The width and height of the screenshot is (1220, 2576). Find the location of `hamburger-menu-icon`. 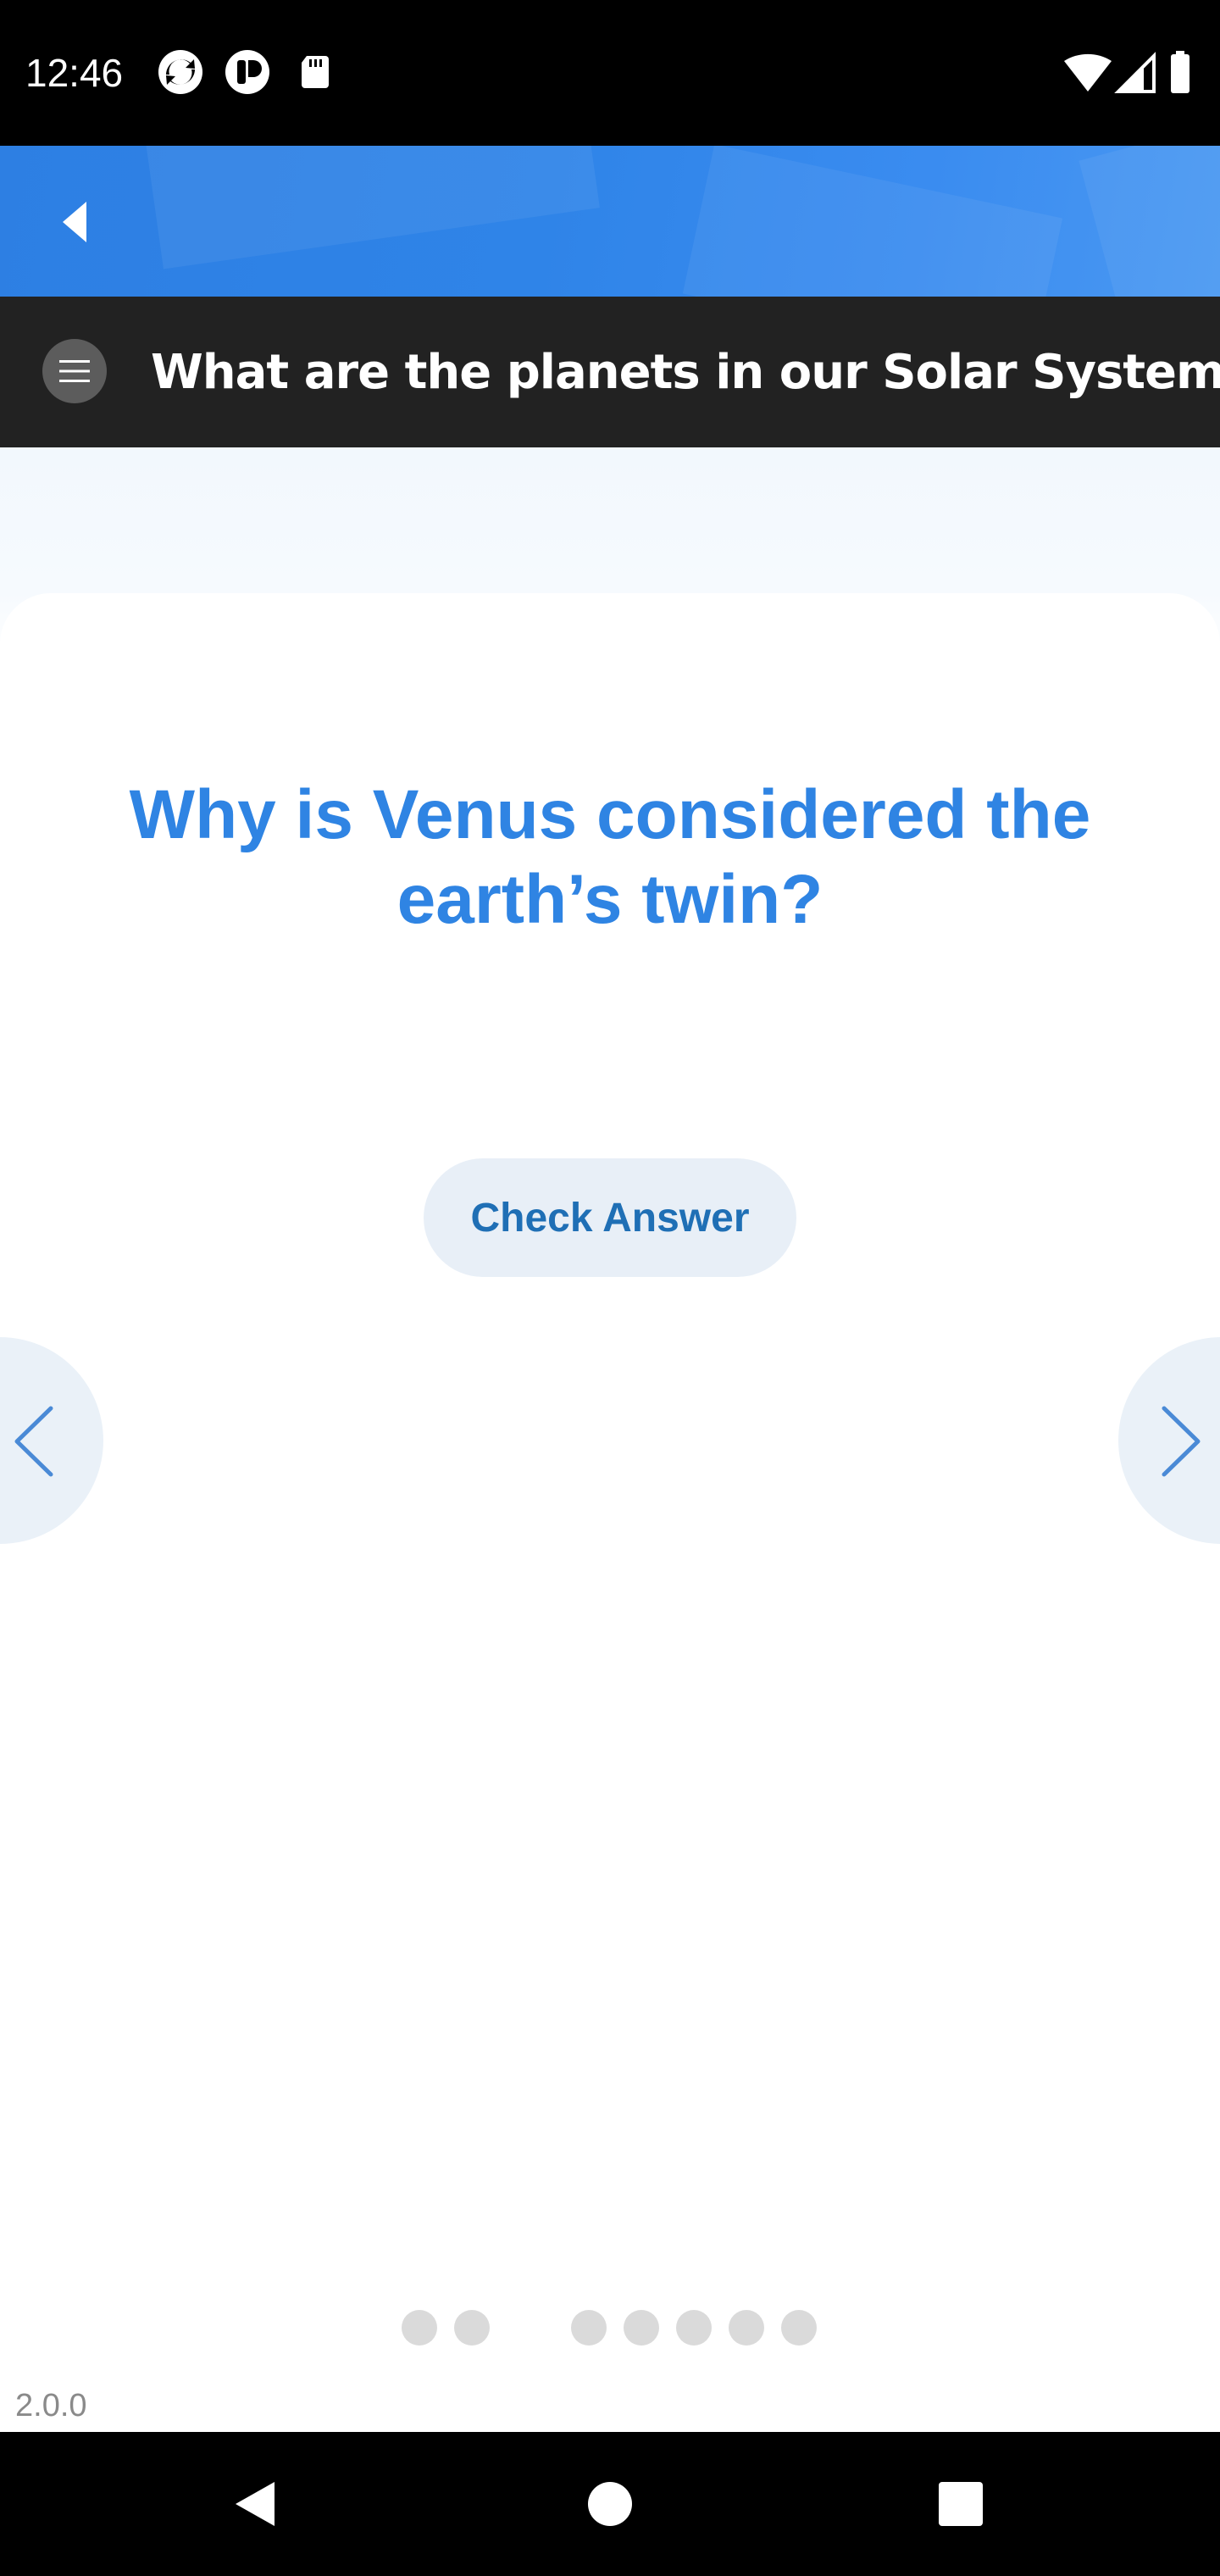

hamburger-menu-icon is located at coordinates (74, 371).